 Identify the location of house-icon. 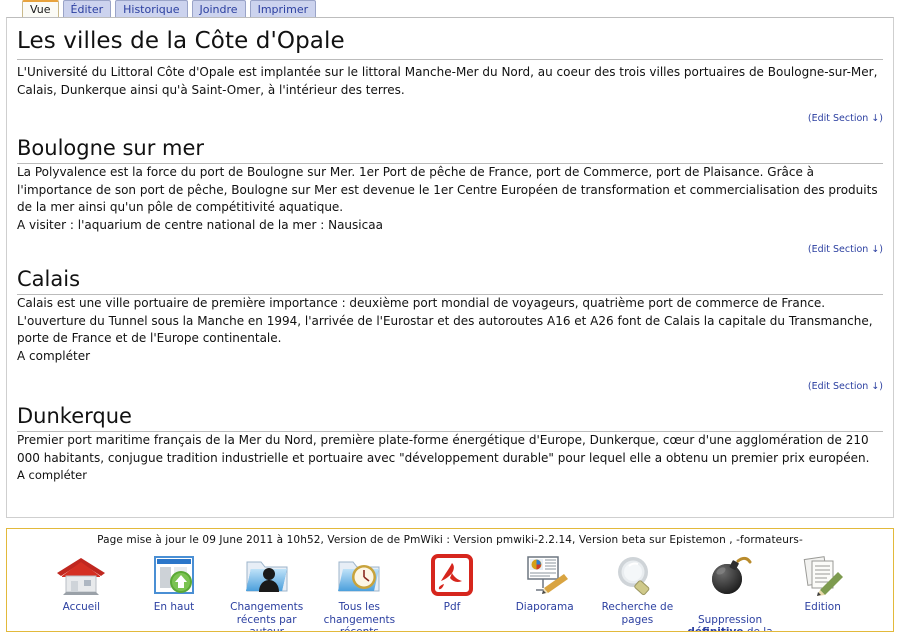
(81, 575).